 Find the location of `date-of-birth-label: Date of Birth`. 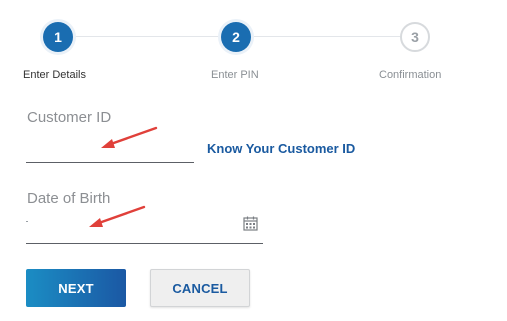

date-of-birth-label: Date of Birth is located at coordinates (69, 198).